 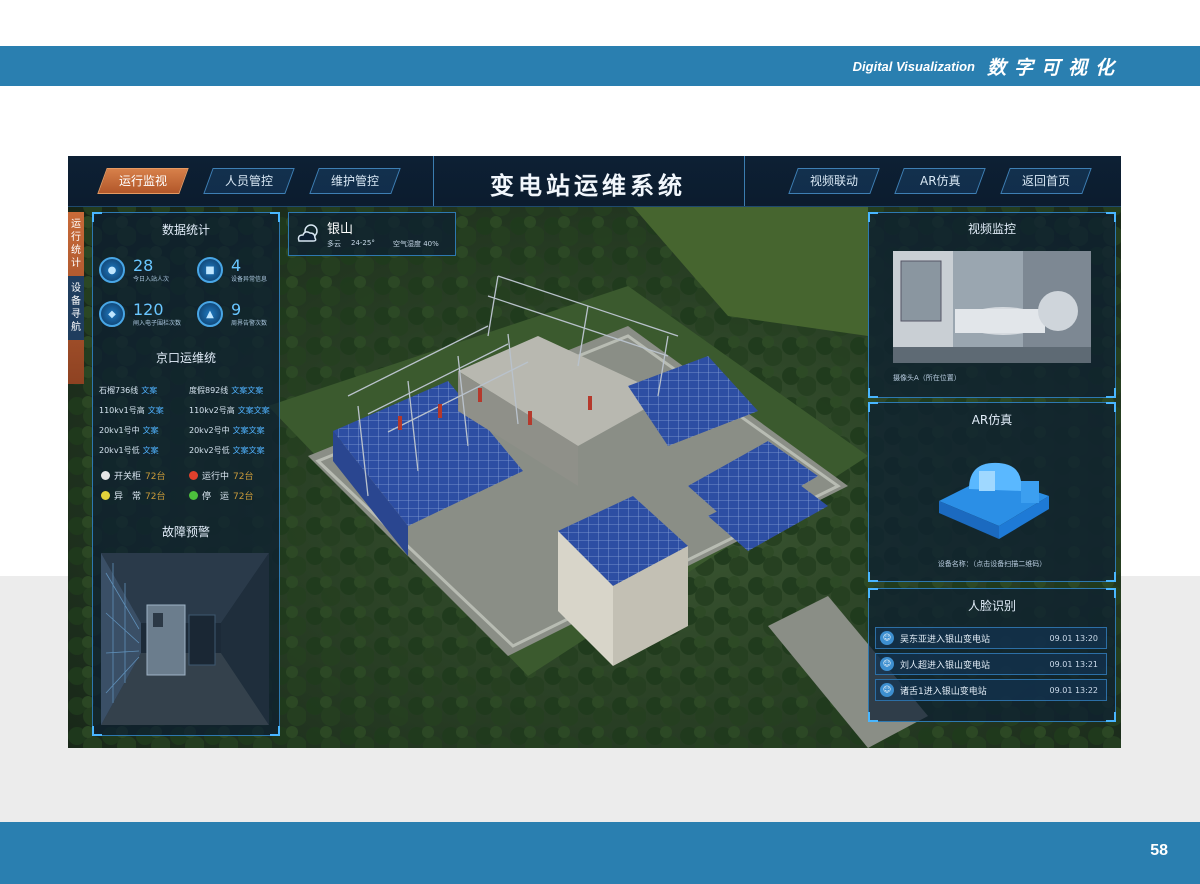 I want to click on legend-dot-red, so click(x=193, y=475).